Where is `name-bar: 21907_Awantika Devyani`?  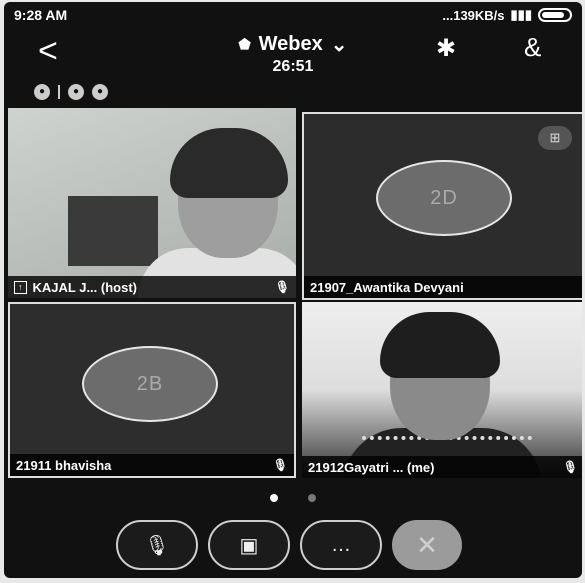 name-bar: 21907_Awantika Devyani is located at coordinates (443, 287).